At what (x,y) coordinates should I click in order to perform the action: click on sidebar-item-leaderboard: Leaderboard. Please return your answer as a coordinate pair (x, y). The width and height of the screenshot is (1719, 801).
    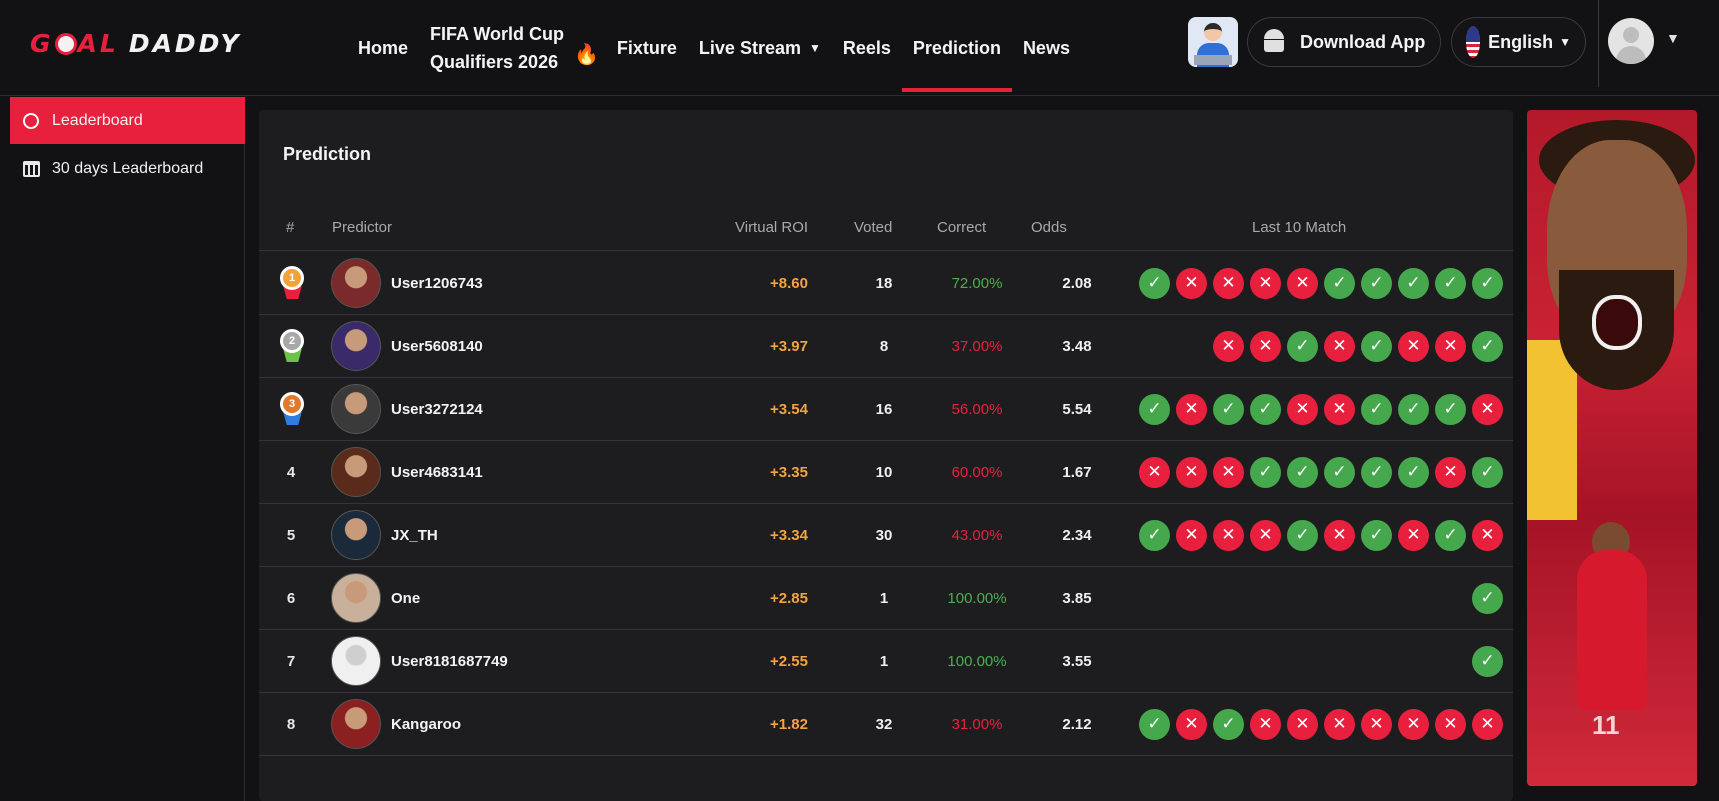
    Looking at the image, I should click on (127, 120).